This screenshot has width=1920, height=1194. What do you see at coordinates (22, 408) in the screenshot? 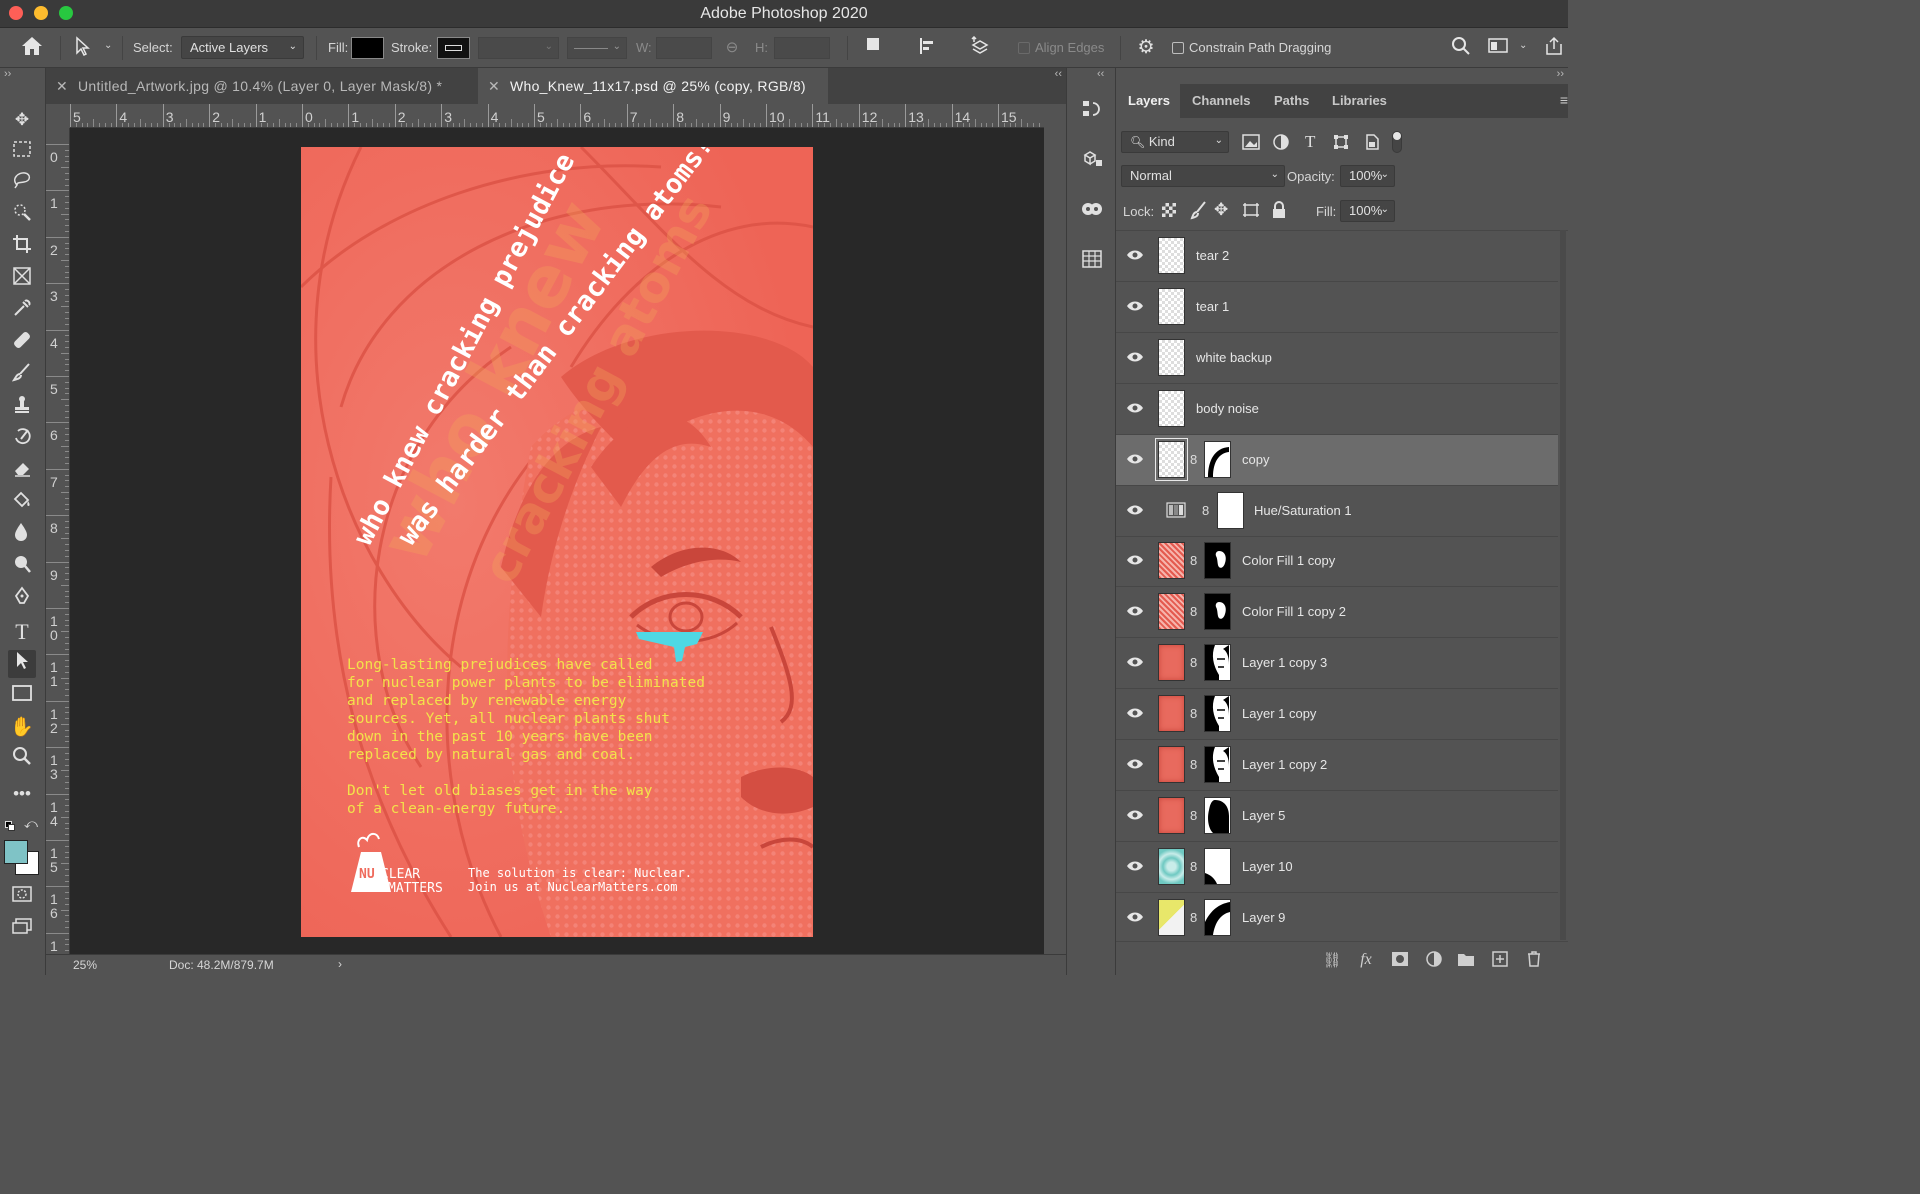
I see `clone-stamp-tool-icon` at bounding box center [22, 408].